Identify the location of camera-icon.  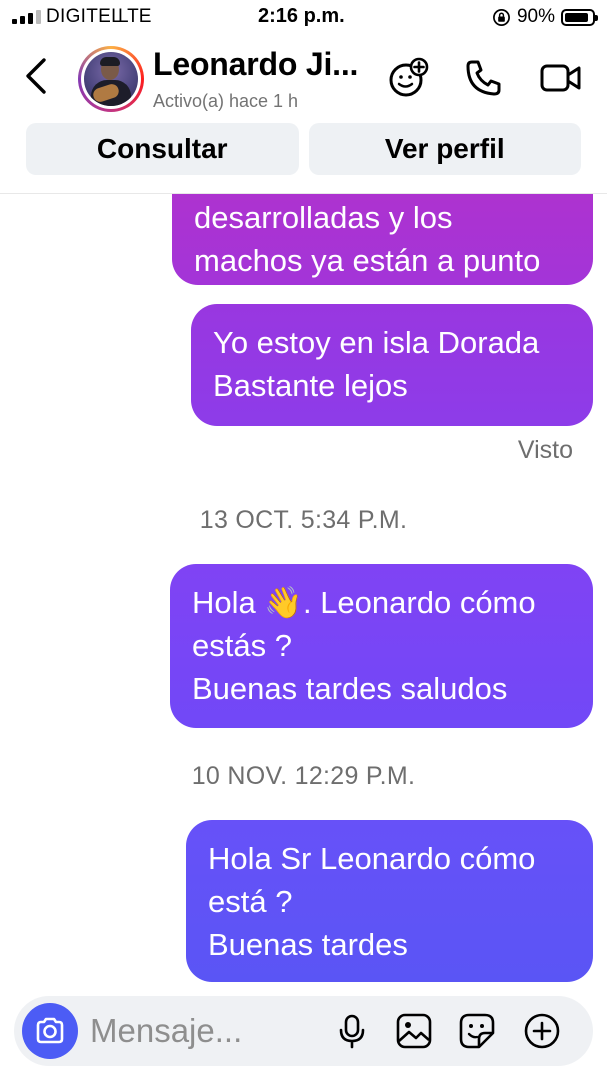
(50, 1030).